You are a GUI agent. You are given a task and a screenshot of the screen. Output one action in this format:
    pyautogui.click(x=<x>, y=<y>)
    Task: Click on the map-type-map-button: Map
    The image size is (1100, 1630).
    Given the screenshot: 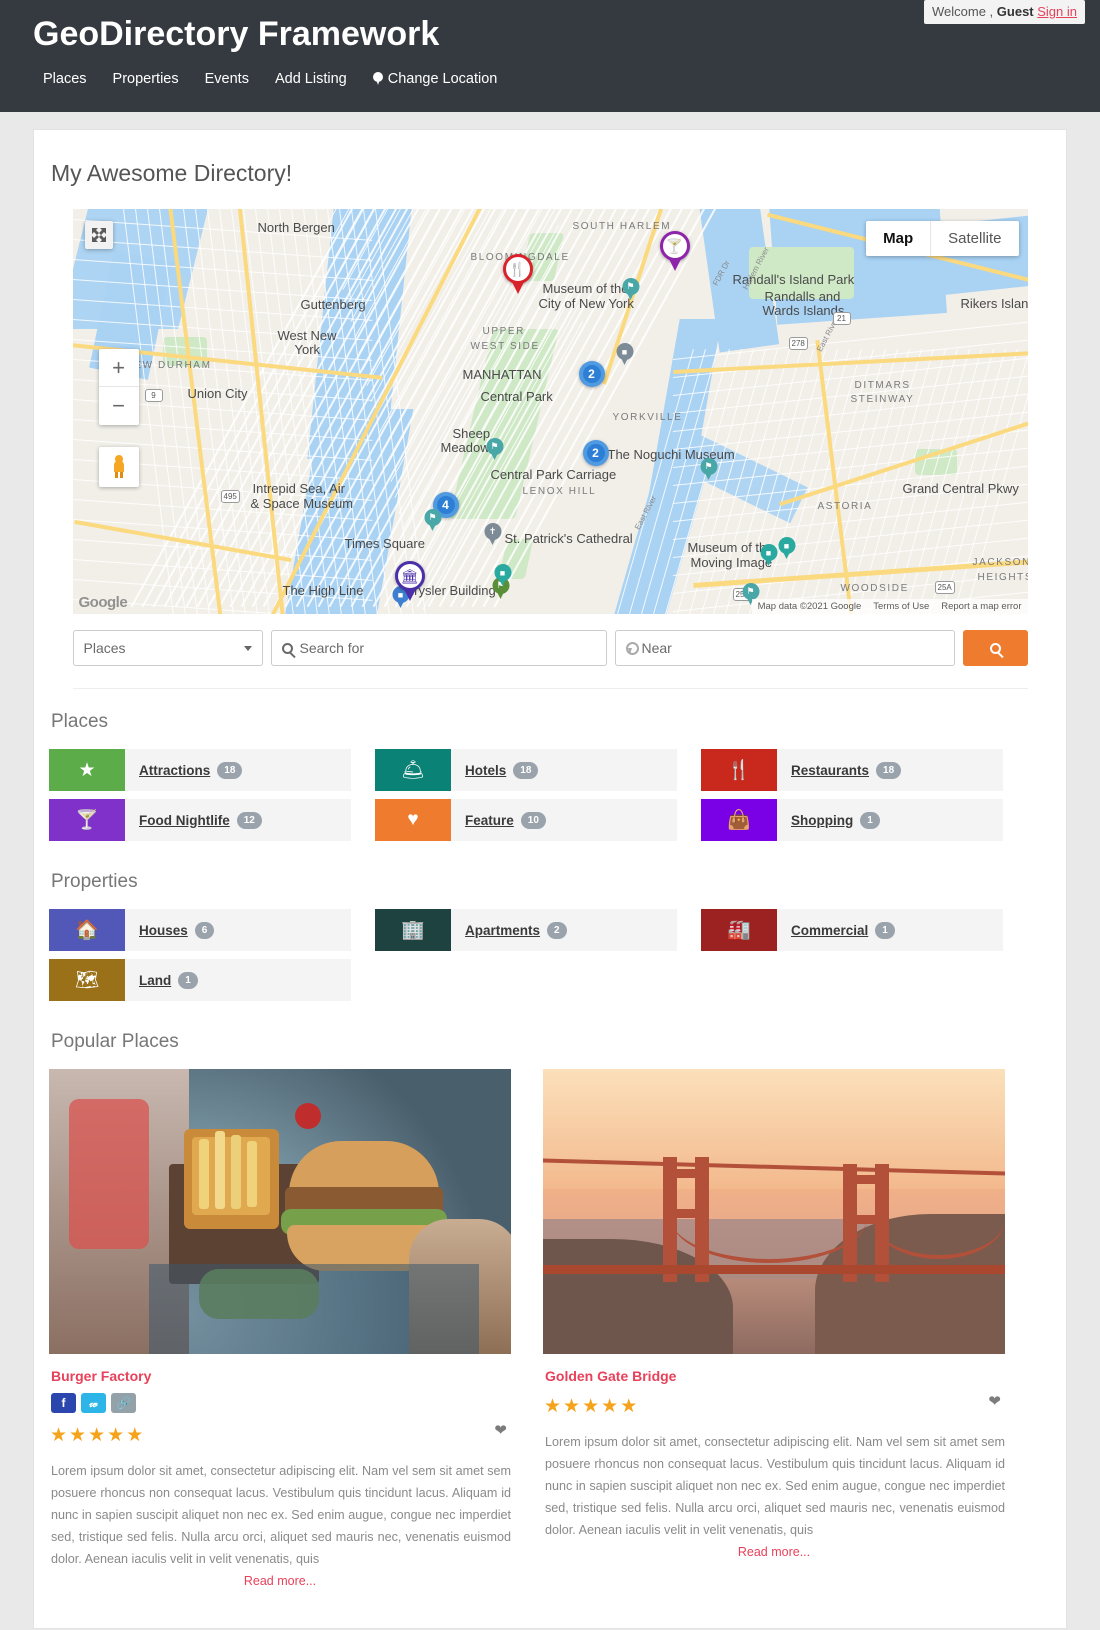 What is the action you would take?
    pyautogui.click(x=898, y=238)
    